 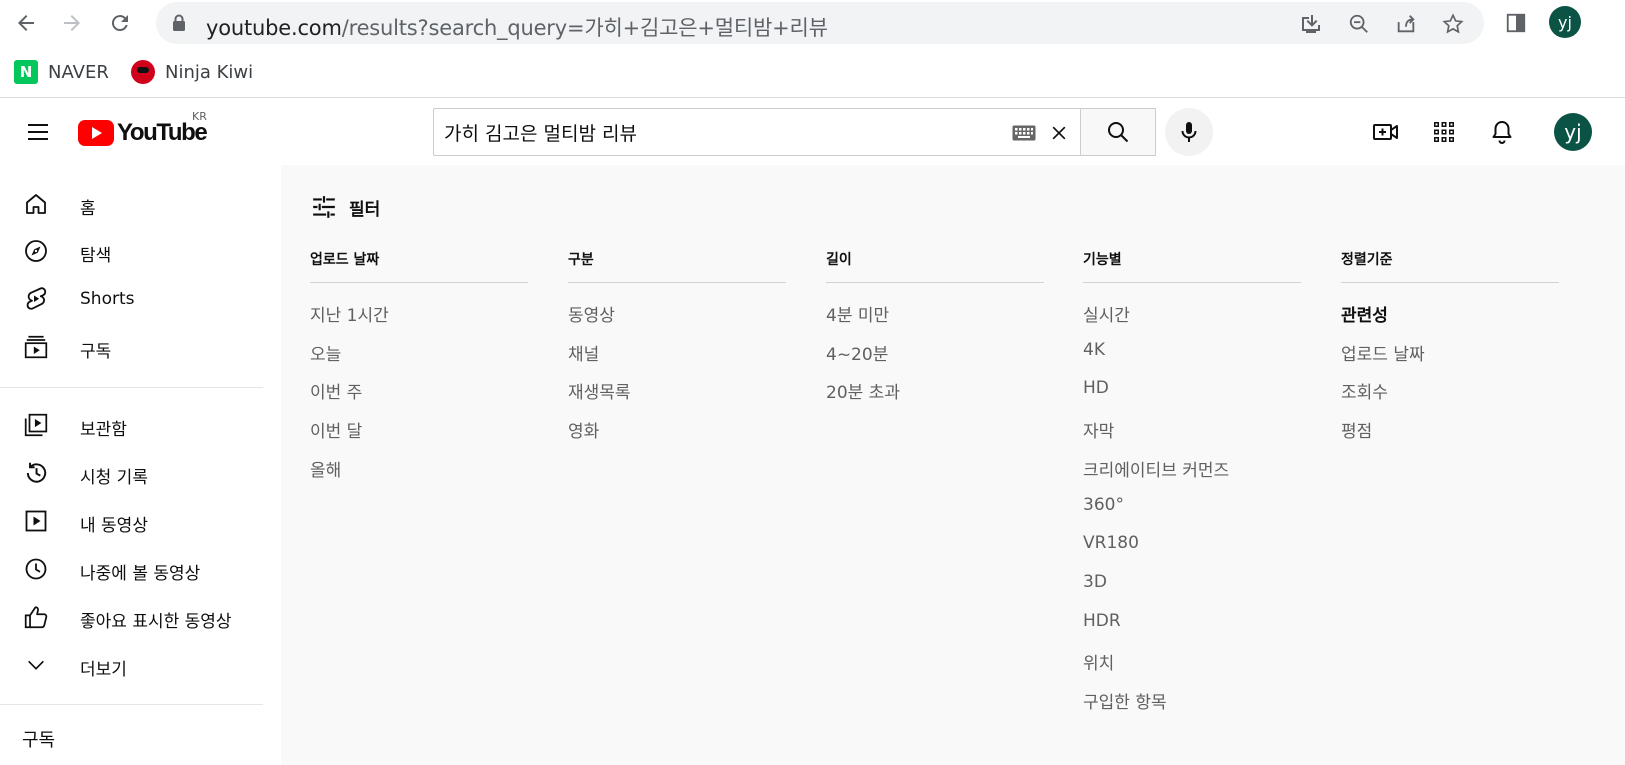 I want to click on account-avatar: yj, so click(x=1573, y=132).